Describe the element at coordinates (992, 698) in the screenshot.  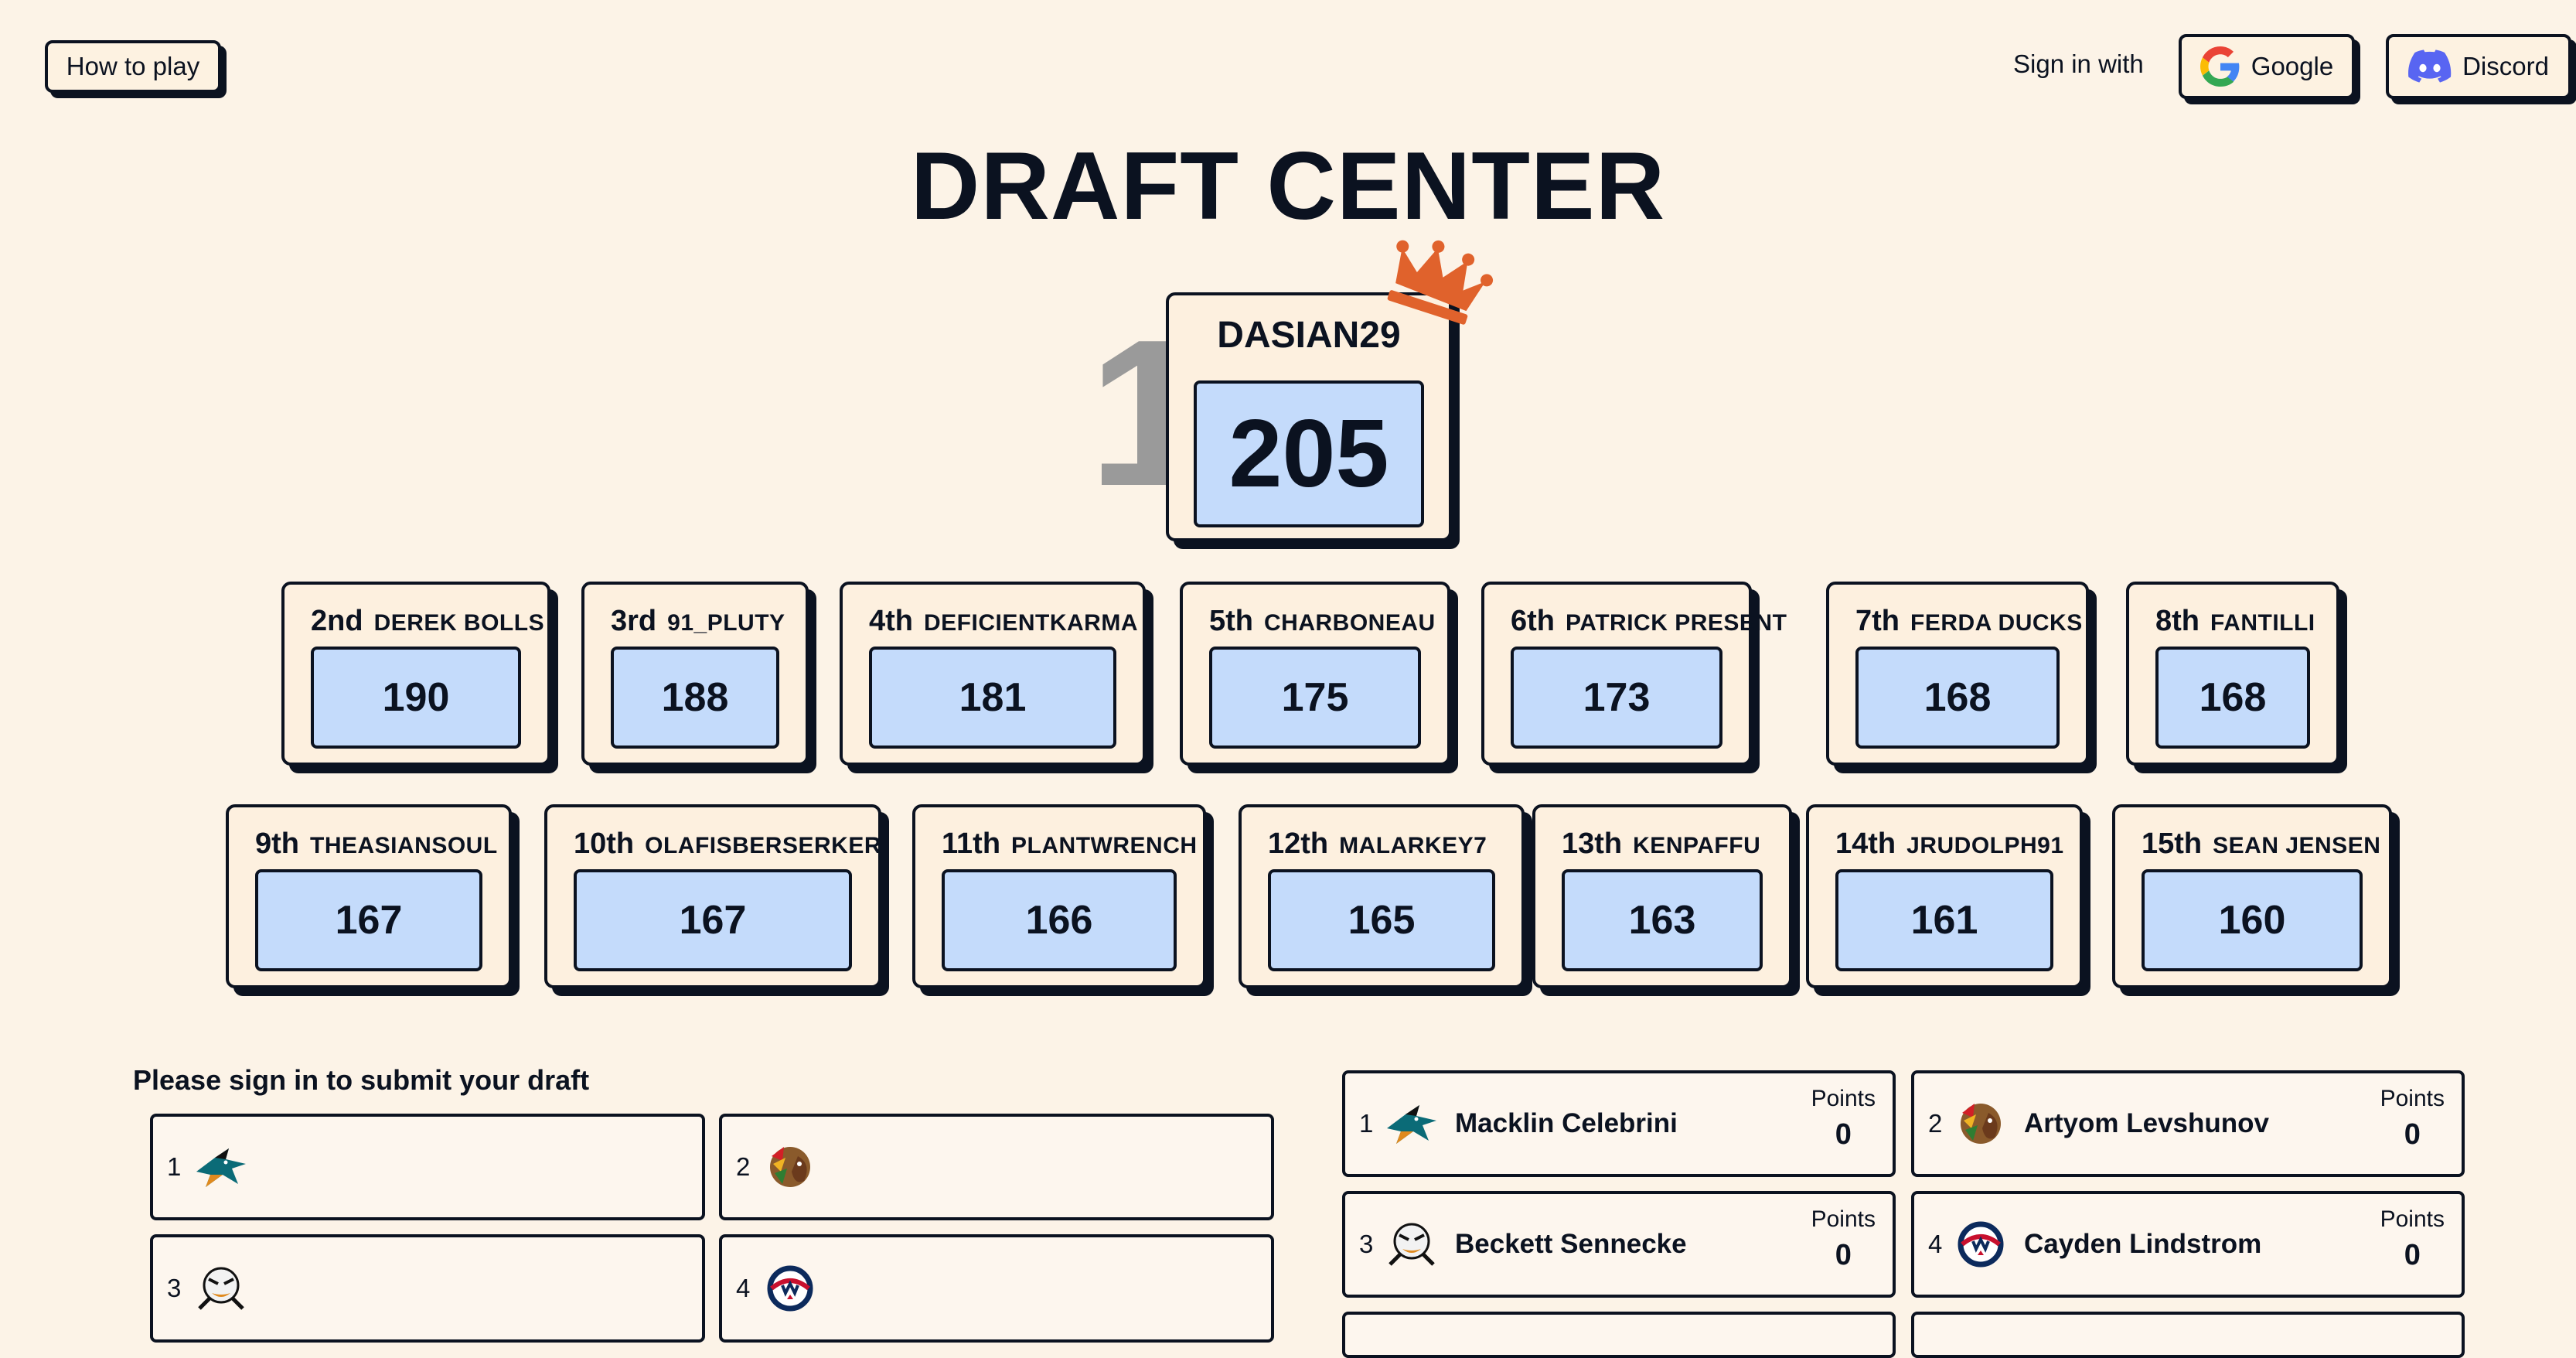
I see `leaderboard-score: 181` at that location.